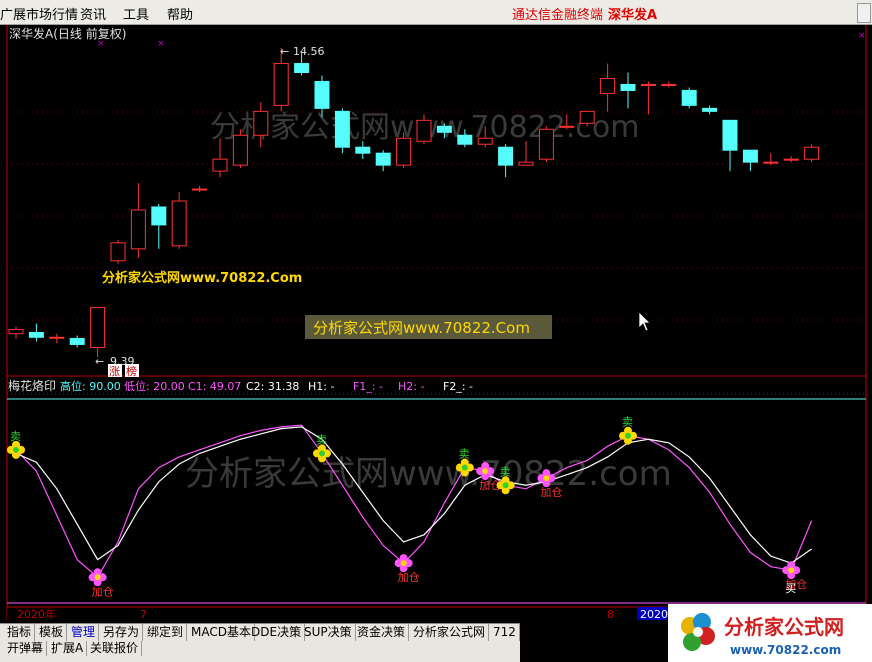 The height and width of the screenshot is (662, 872). I want to click on high-price-label: 14.56, so click(309, 51).